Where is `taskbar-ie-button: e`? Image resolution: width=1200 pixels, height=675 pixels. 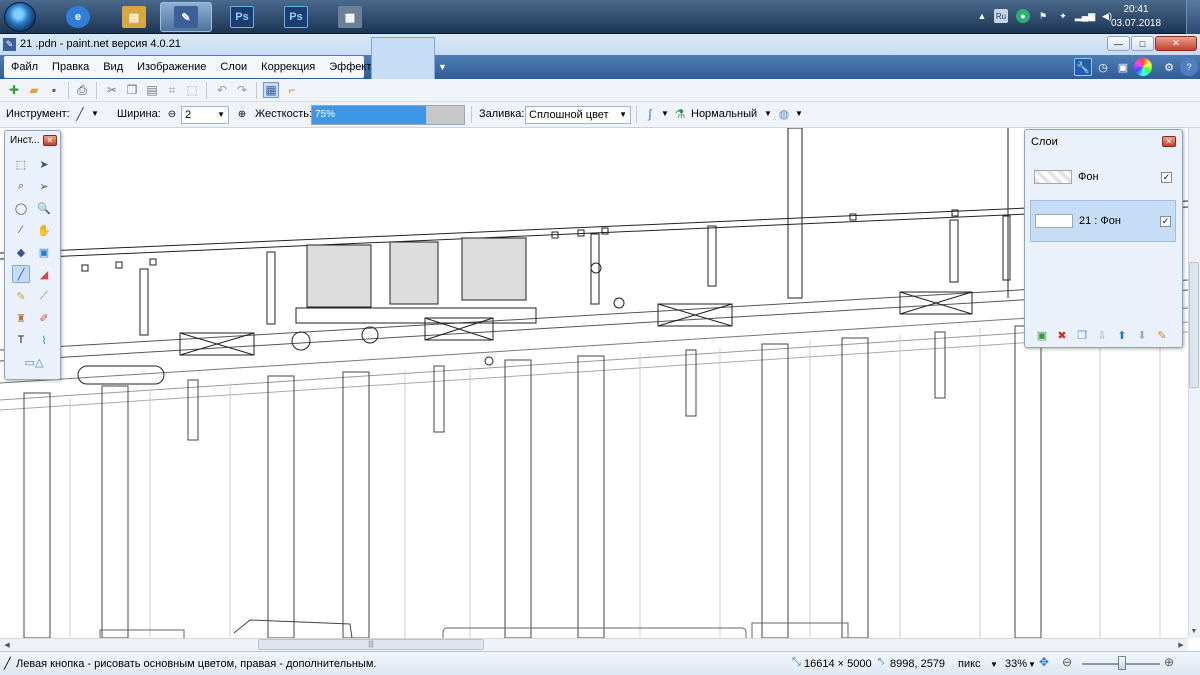 taskbar-ie-button: e is located at coordinates (78, 17).